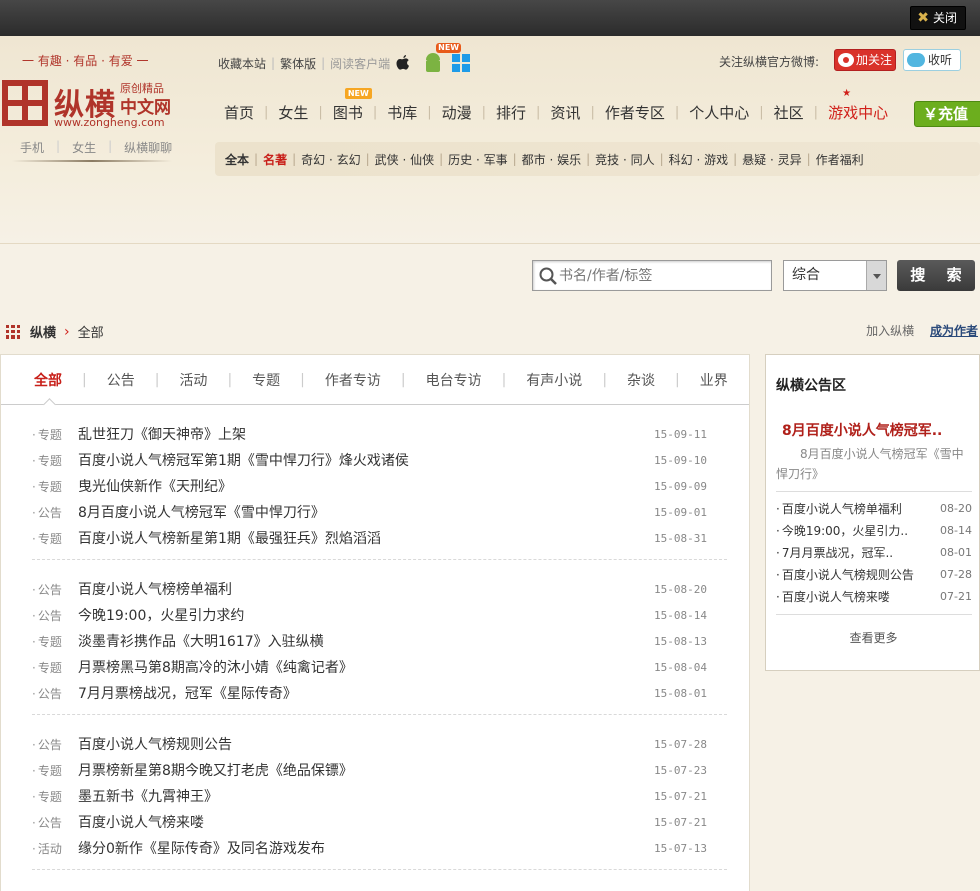  What do you see at coordinates (121, 380) in the screenshot?
I see `tab-announcements: 公告` at bounding box center [121, 380].